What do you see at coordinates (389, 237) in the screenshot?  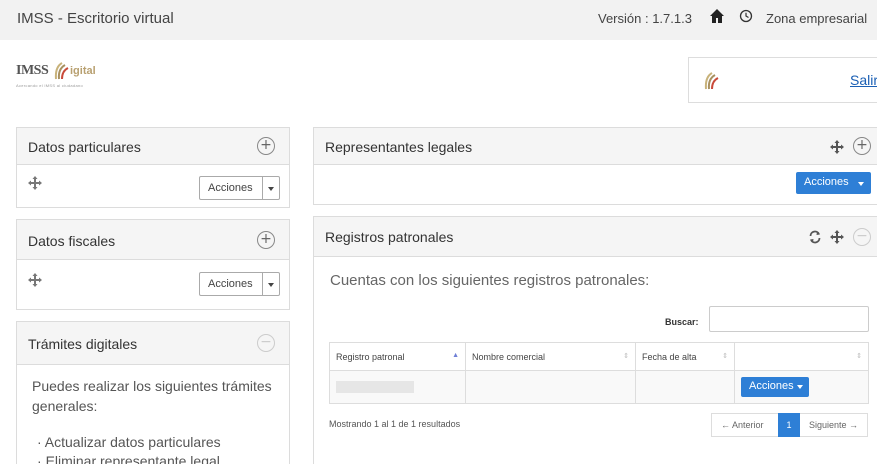 I see `panel-title: Registros patronales` at bounding box center [389, 237].